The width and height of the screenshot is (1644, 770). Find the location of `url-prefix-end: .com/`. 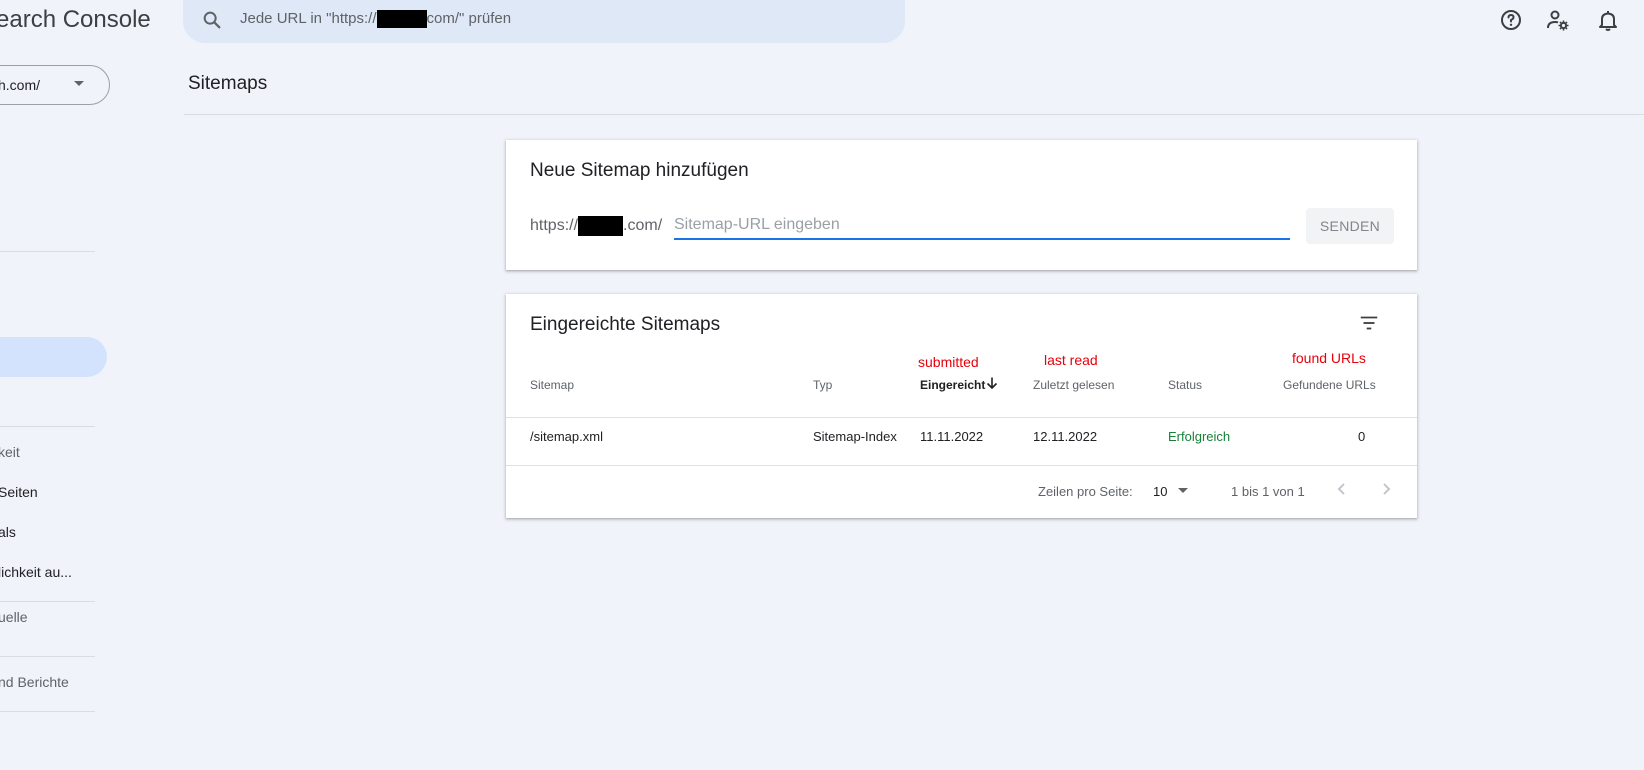

url-prefix-end: .com/ is located at coordinates (643, 226).